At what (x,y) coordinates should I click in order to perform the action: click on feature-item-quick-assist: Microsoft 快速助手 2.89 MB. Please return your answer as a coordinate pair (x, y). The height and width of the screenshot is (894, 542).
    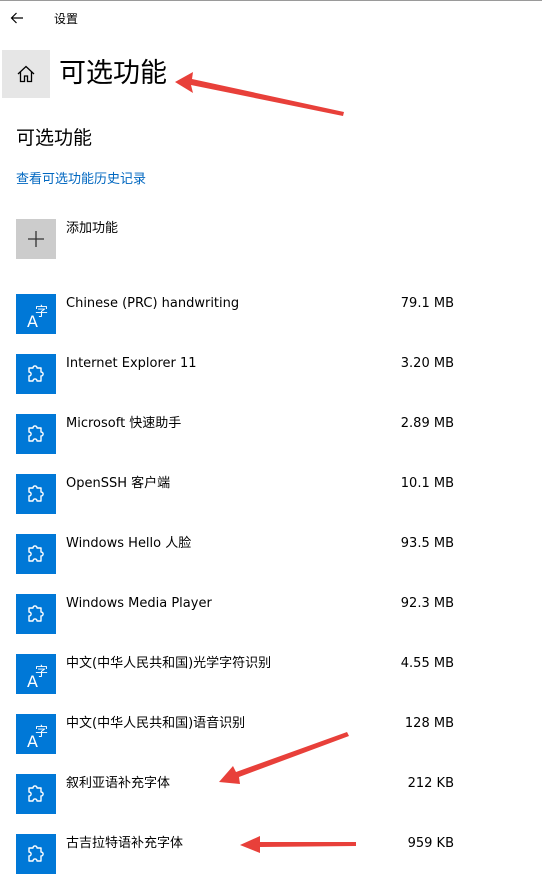
    Looking at the image, I should click on (241, 444).